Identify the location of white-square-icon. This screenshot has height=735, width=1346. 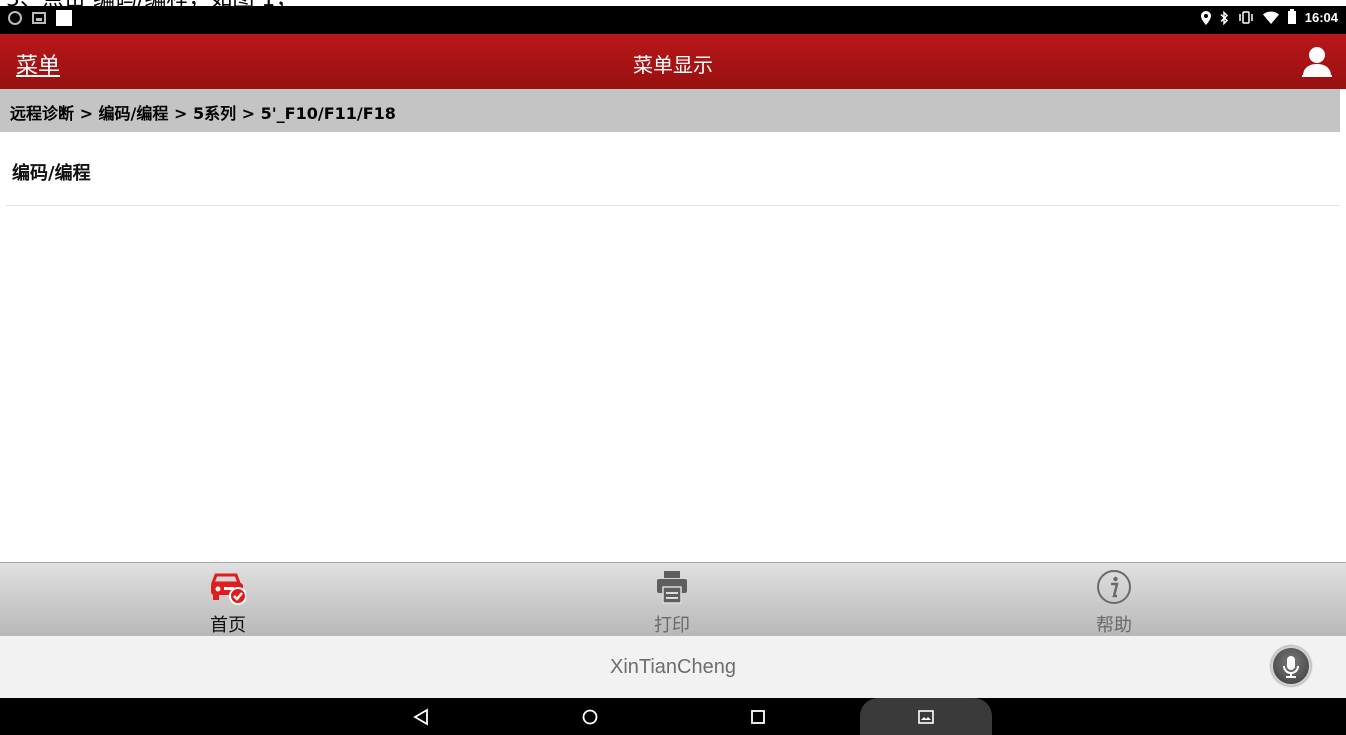
(64, 18).